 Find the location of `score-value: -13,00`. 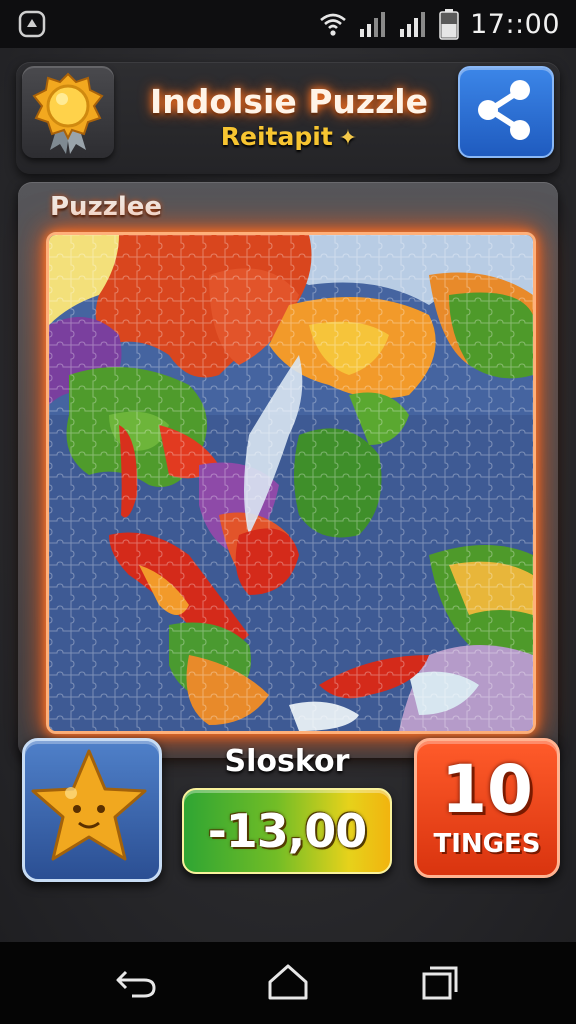

score-value: -13,00 is located at coordinates (287, 831).